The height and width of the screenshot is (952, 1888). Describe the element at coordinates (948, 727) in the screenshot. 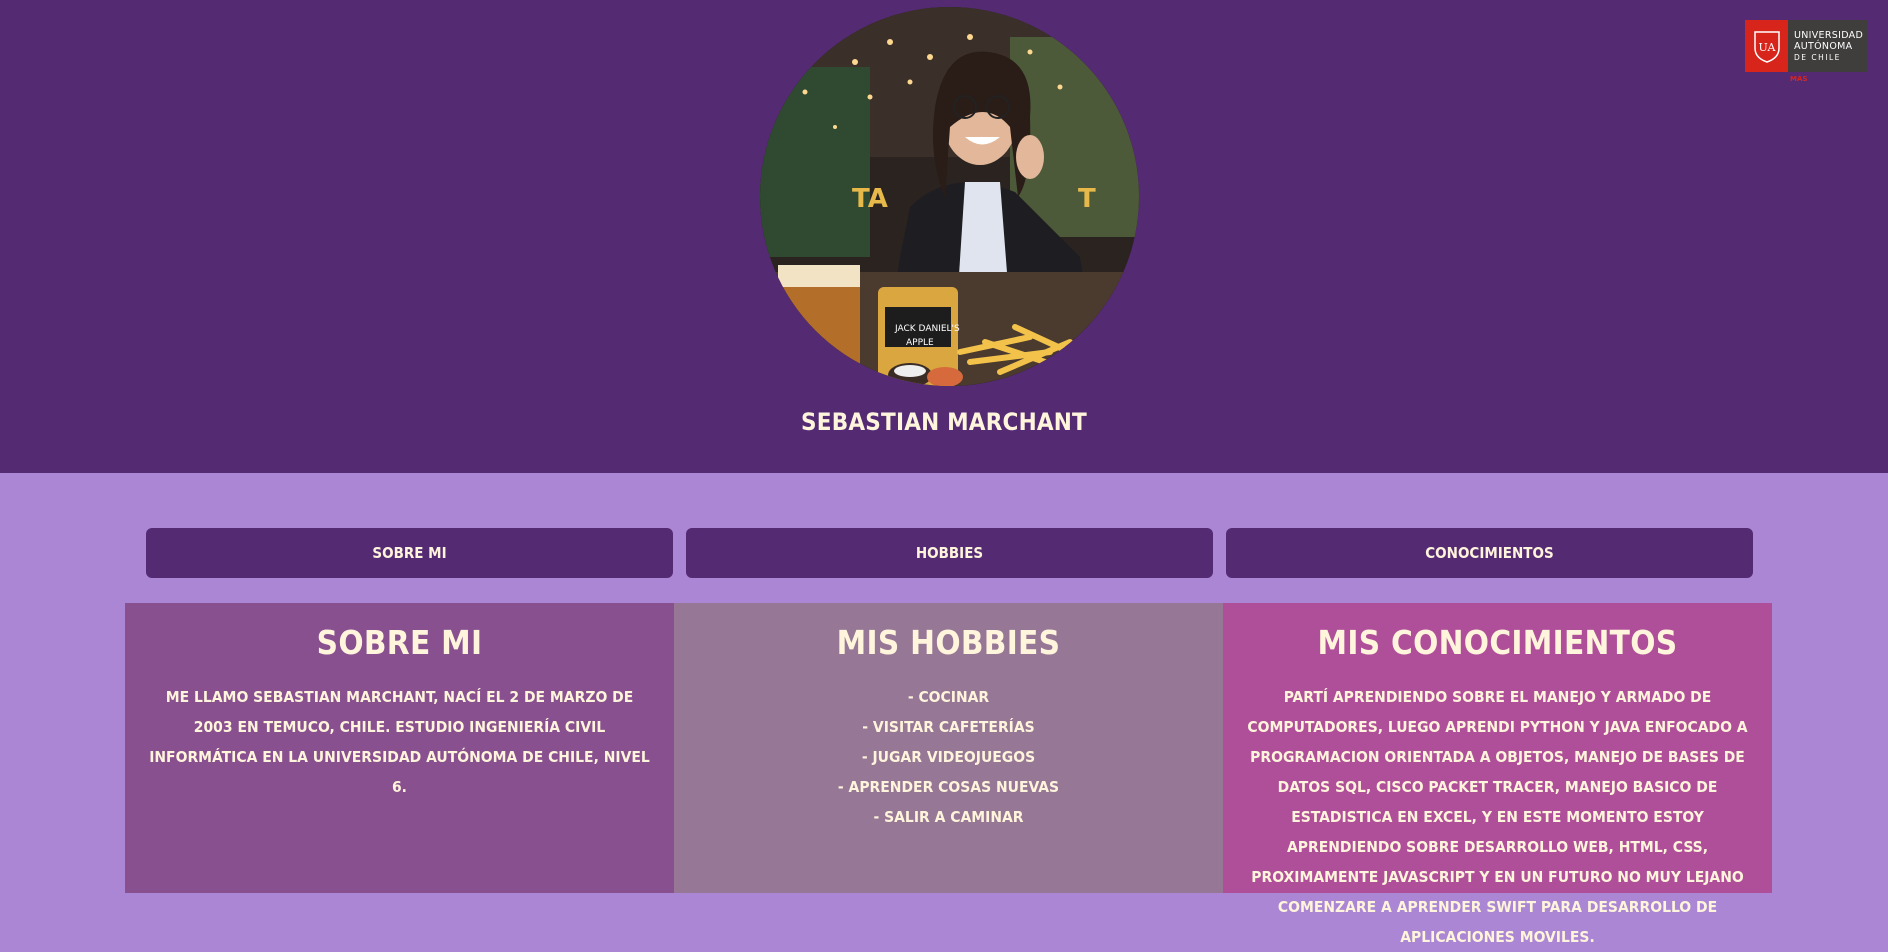

I see `list-item: - VISITAR CAFETERÍAS` at that location.